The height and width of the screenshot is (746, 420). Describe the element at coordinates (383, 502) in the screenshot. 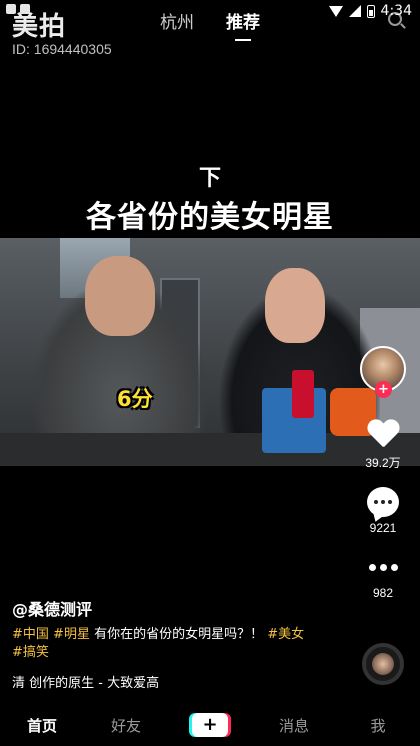

I see `comment-icon` at that location.